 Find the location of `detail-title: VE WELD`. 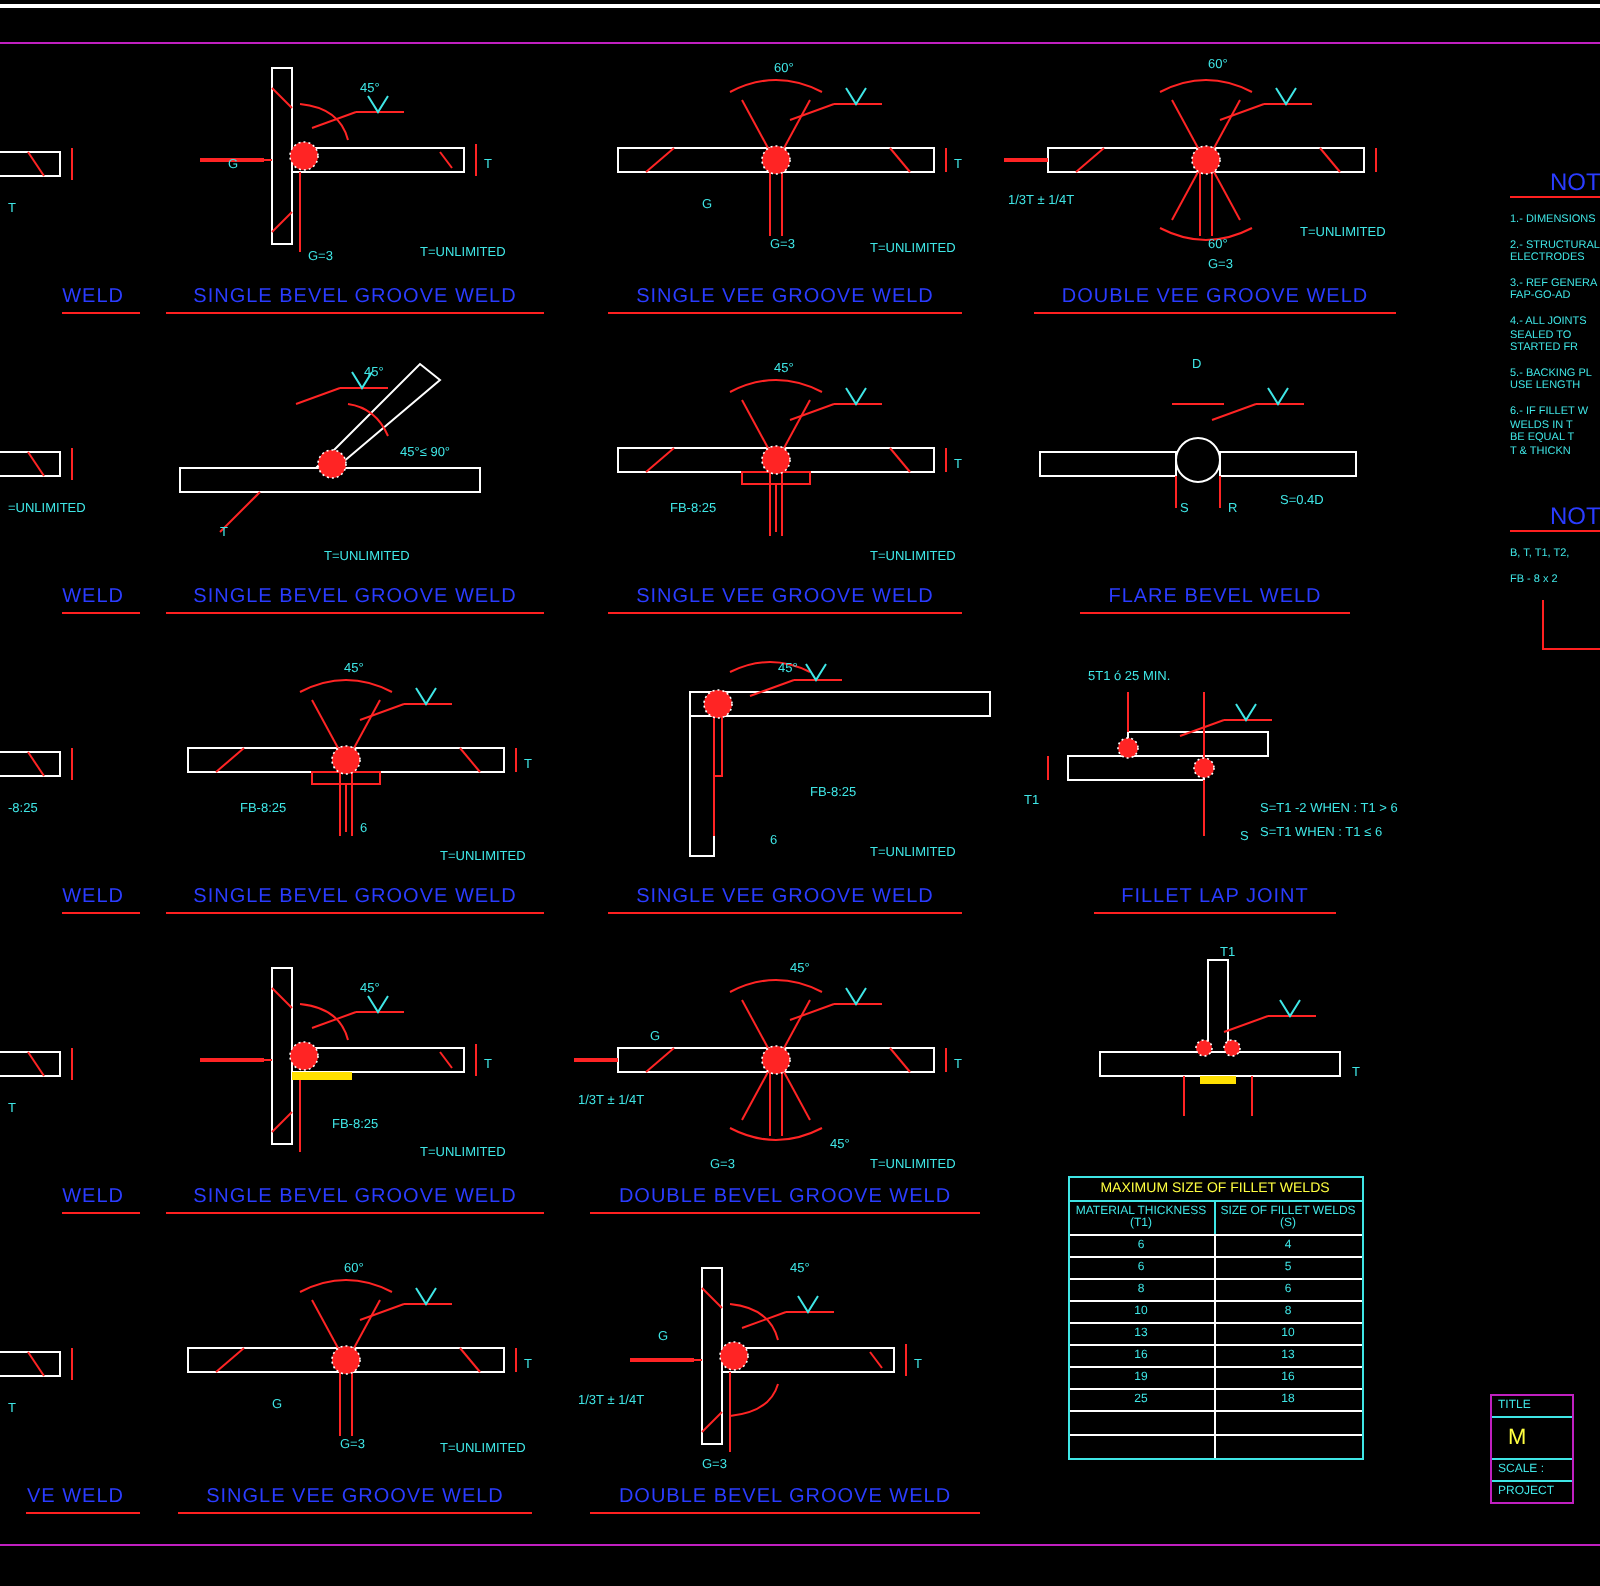

detail-title: VE WELD is located at coordinates (83, 1499).